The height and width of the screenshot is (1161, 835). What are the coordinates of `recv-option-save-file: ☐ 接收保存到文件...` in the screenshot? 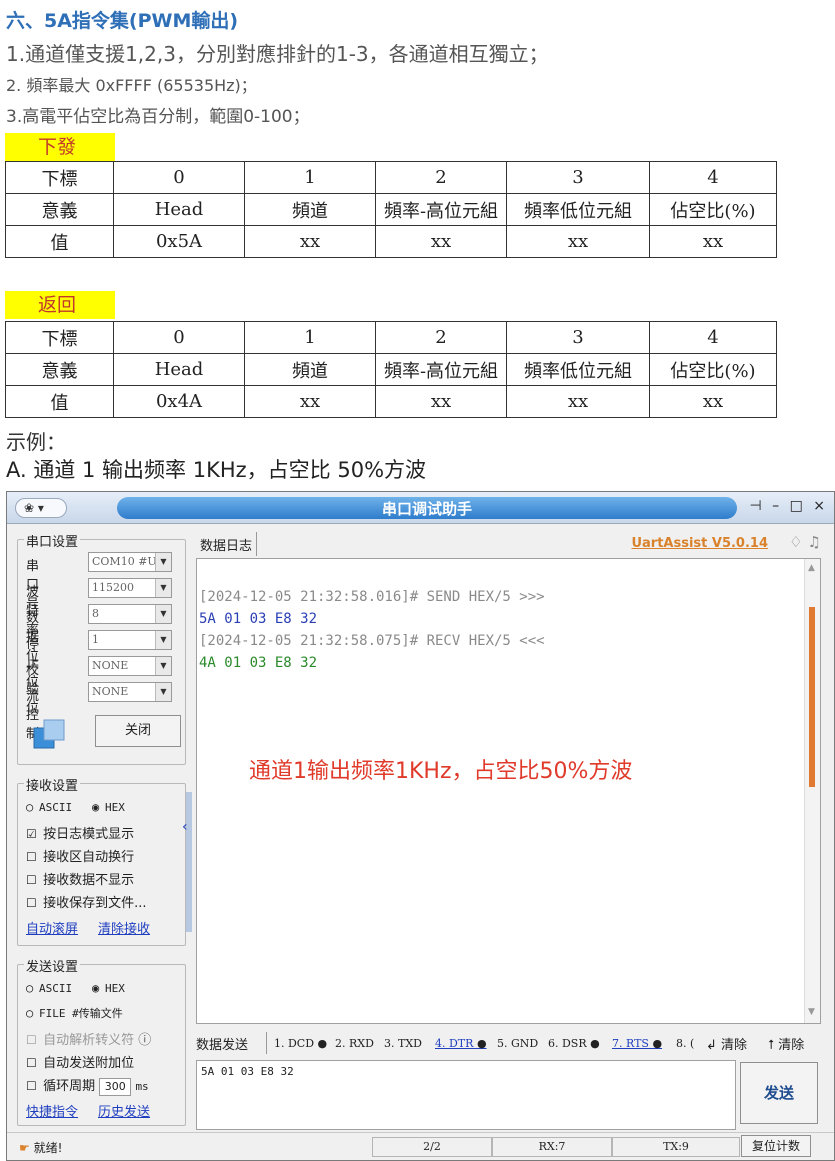 It's located at (86, 901).